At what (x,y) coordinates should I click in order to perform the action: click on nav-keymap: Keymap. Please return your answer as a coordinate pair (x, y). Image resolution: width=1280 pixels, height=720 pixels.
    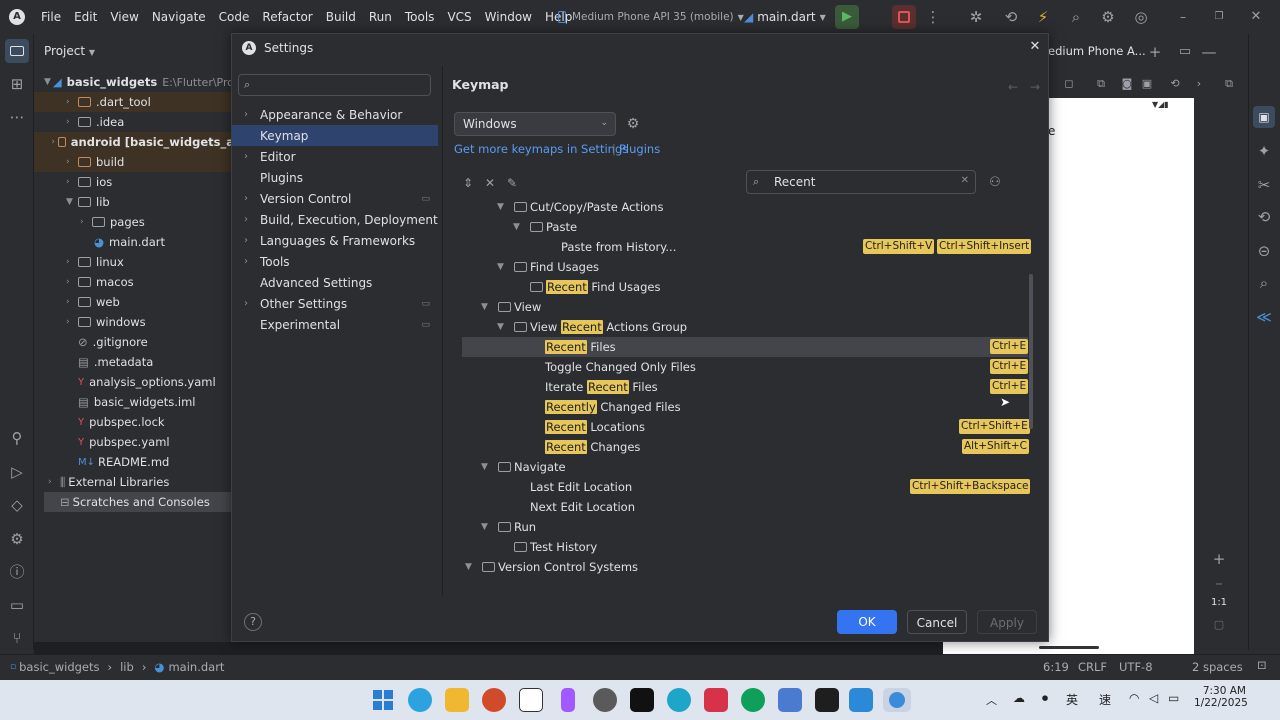
    Looking at the image, I should click on (335, 135).